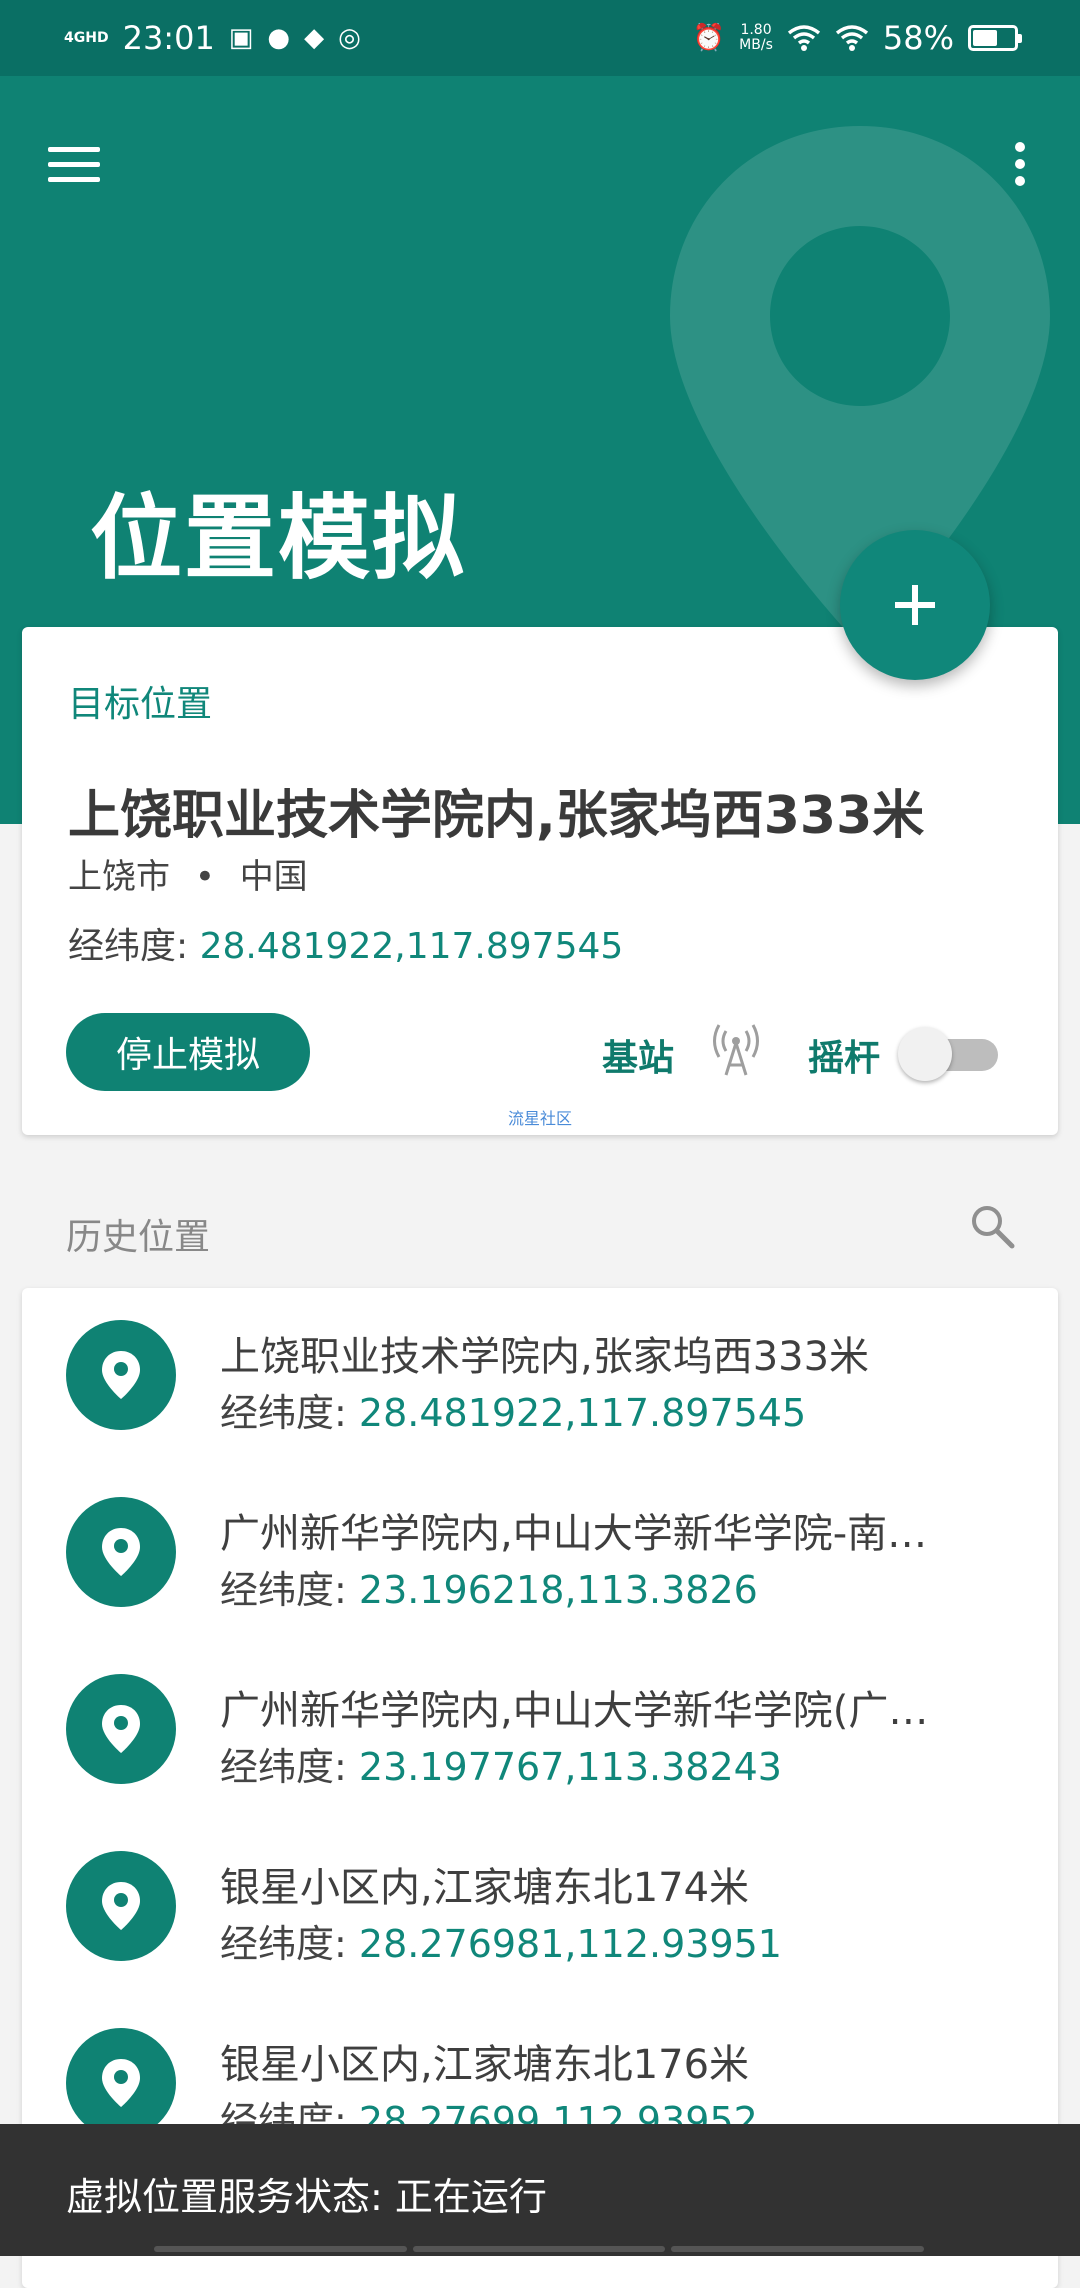 Image resolution: width=1080 pixels, height=2288 pixels. I want to click on page-title: 位置模拟, so click(278, 538).